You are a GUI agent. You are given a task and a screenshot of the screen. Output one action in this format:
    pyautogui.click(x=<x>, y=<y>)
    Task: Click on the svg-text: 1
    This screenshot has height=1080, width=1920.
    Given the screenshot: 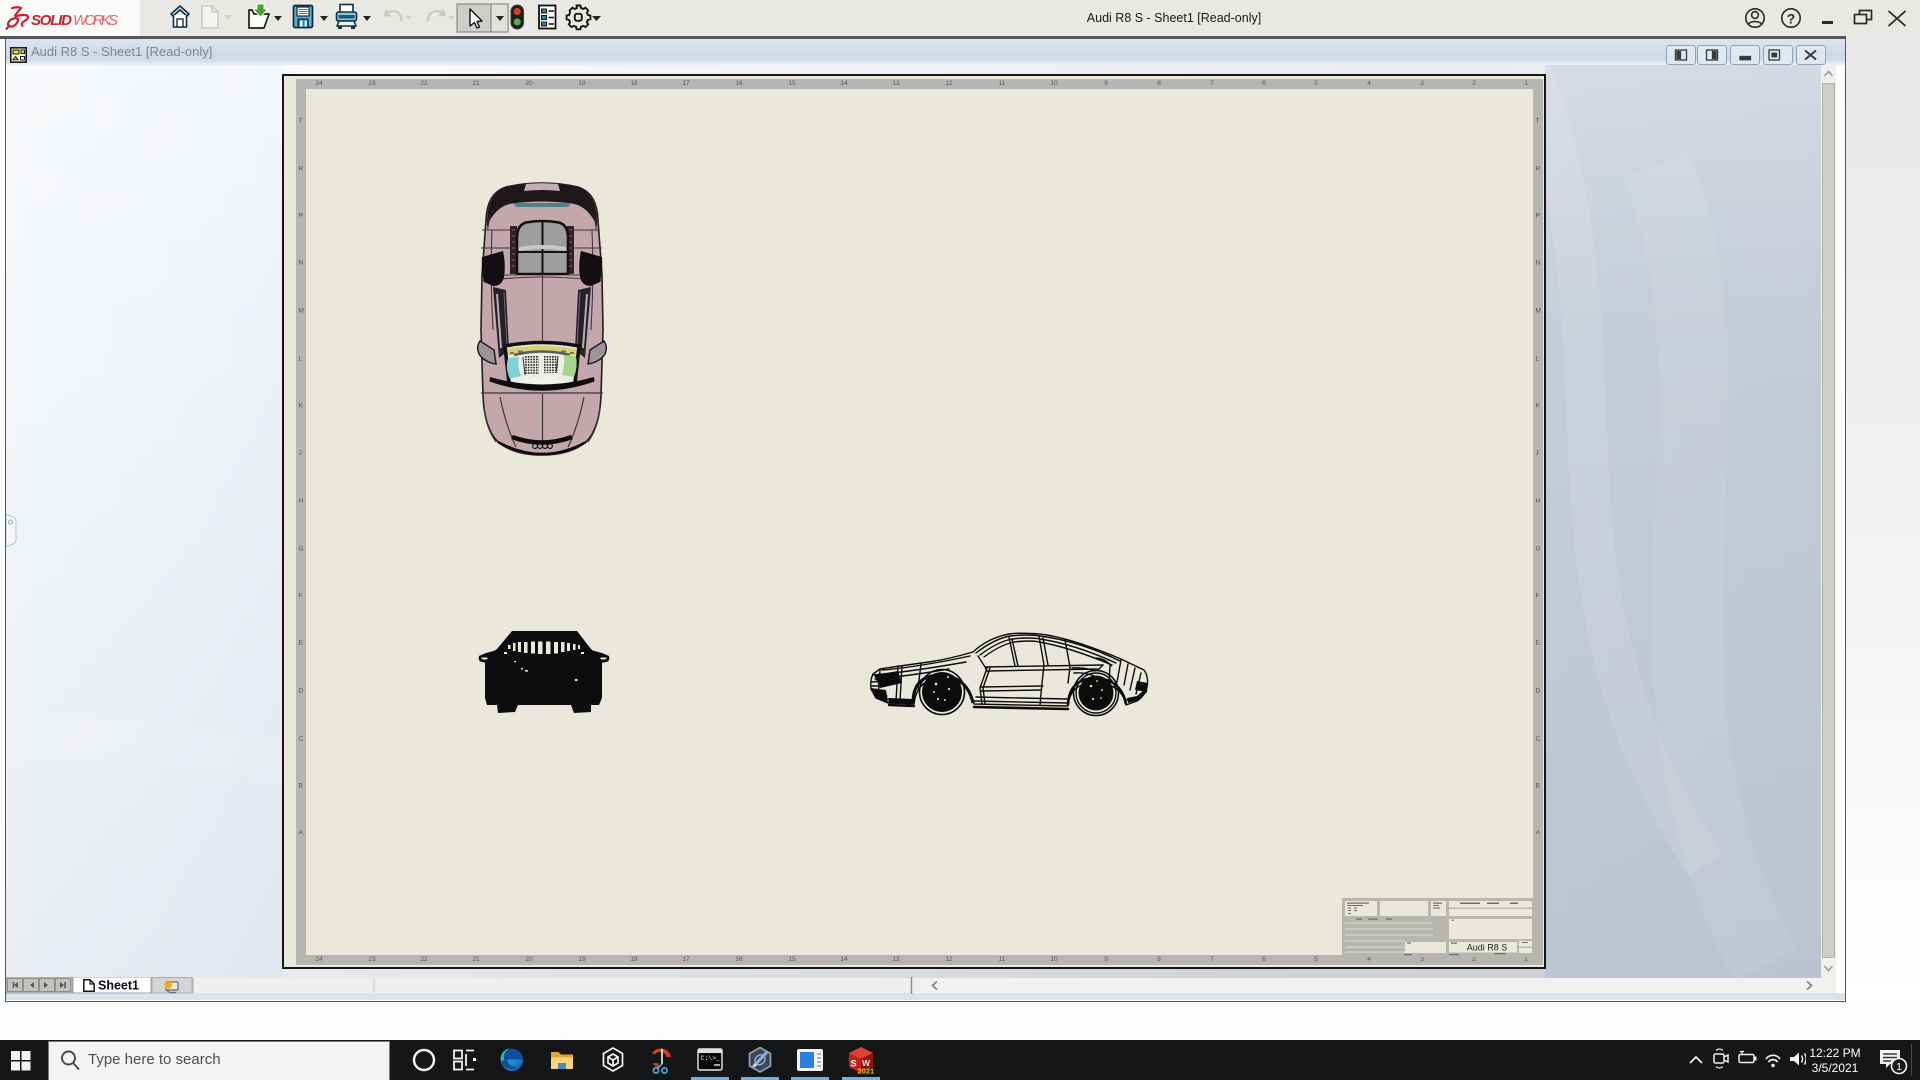 What is the action you would take?
    pyautogui.click(x=1899, y=1067)
    